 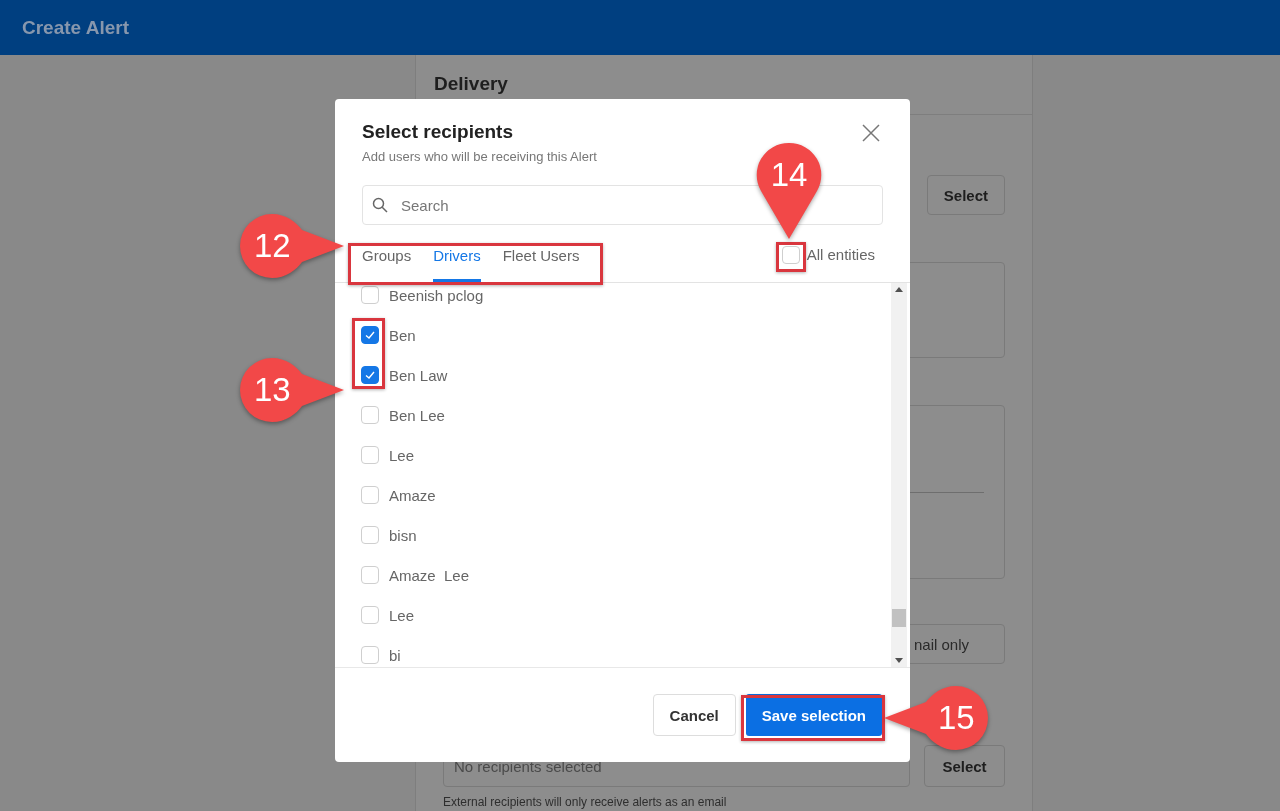 What do you see at coordinates (694, 715) in the screenshot?
I see `cancel-button: Cancel` at bounding box center [694, 715].